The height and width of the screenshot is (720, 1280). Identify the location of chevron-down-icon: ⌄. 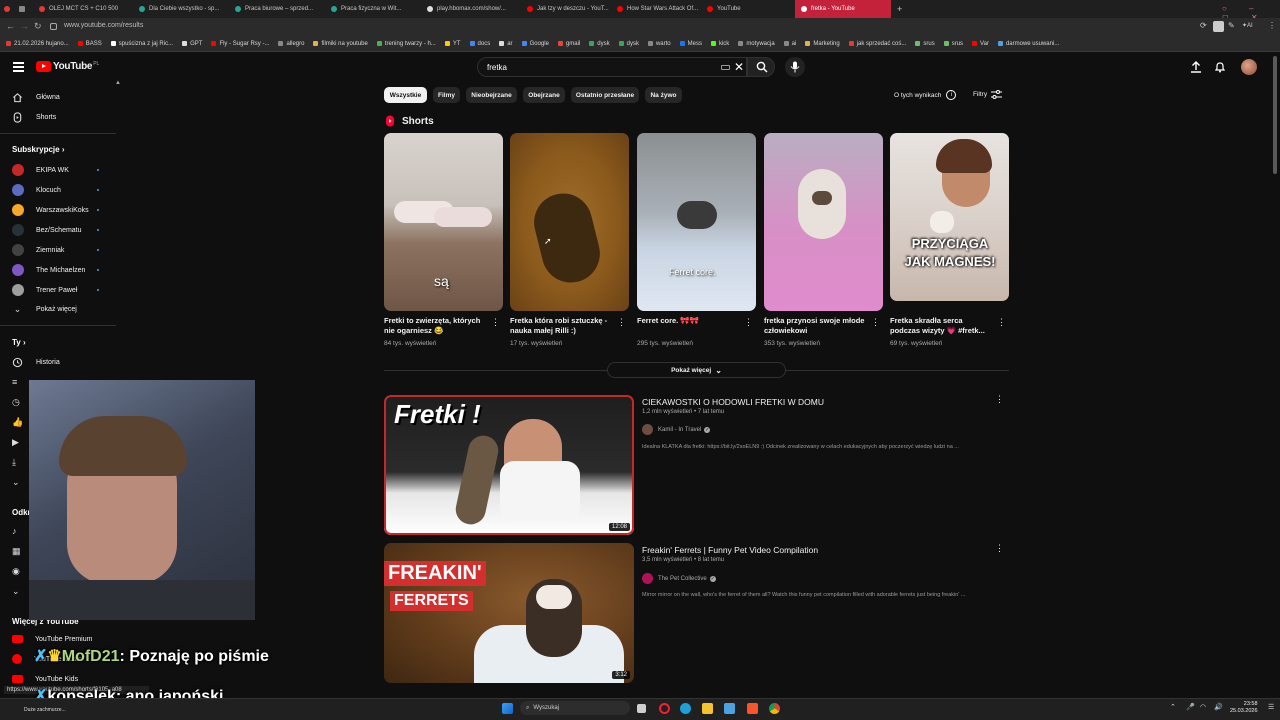
(16, 482).